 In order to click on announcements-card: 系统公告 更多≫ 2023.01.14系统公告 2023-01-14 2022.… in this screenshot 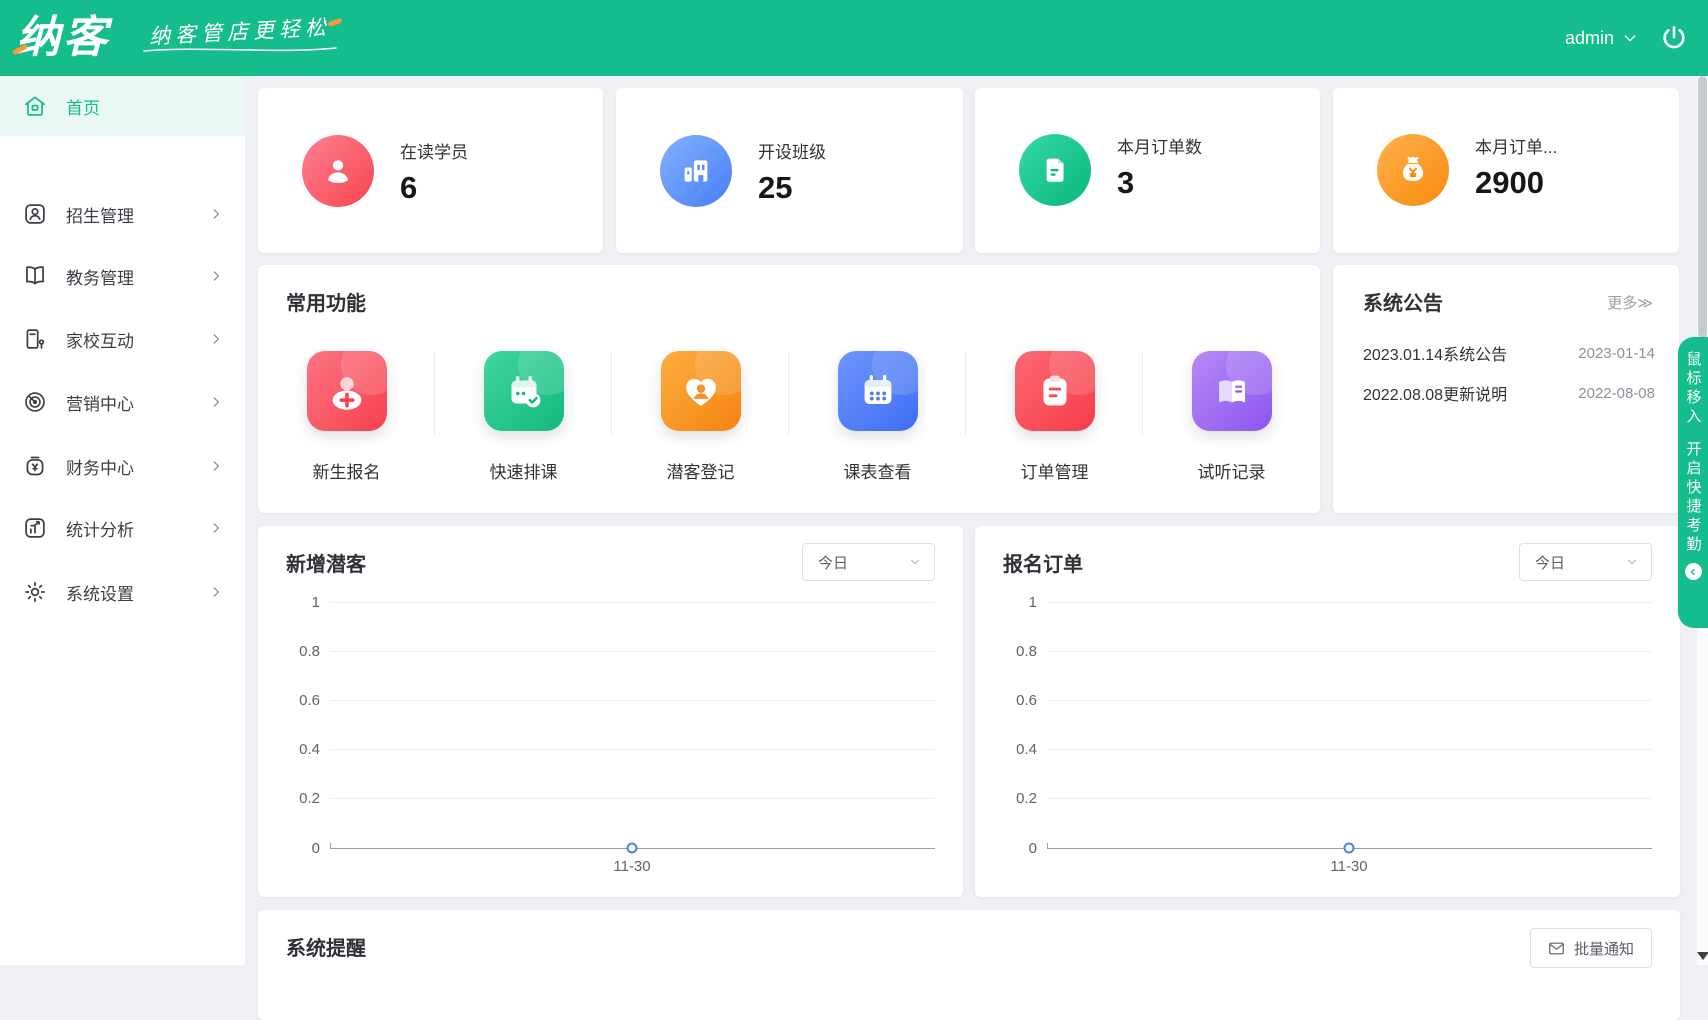, I will do `click(1506, 389)`.